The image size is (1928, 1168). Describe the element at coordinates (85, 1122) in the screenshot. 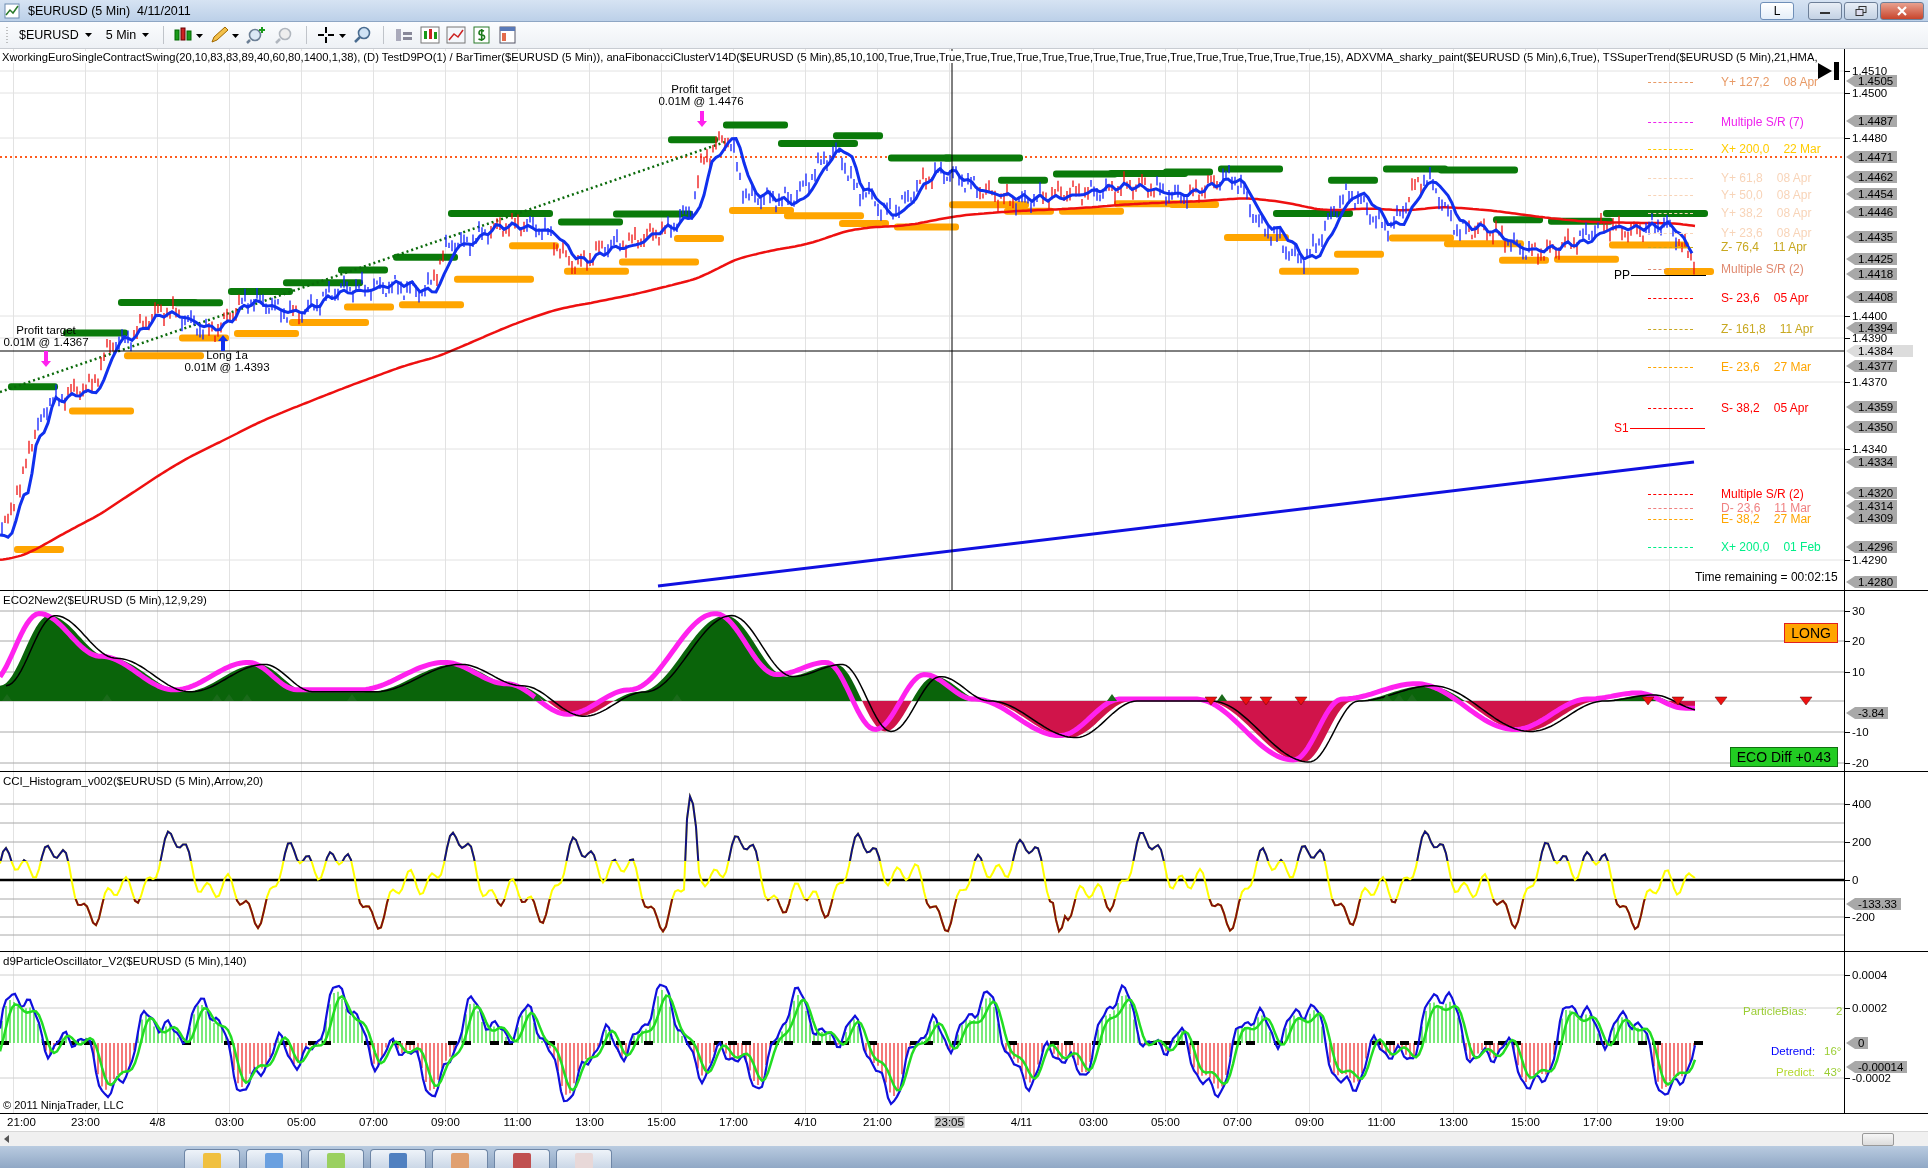

I see `time-label: 23:00` at that location.